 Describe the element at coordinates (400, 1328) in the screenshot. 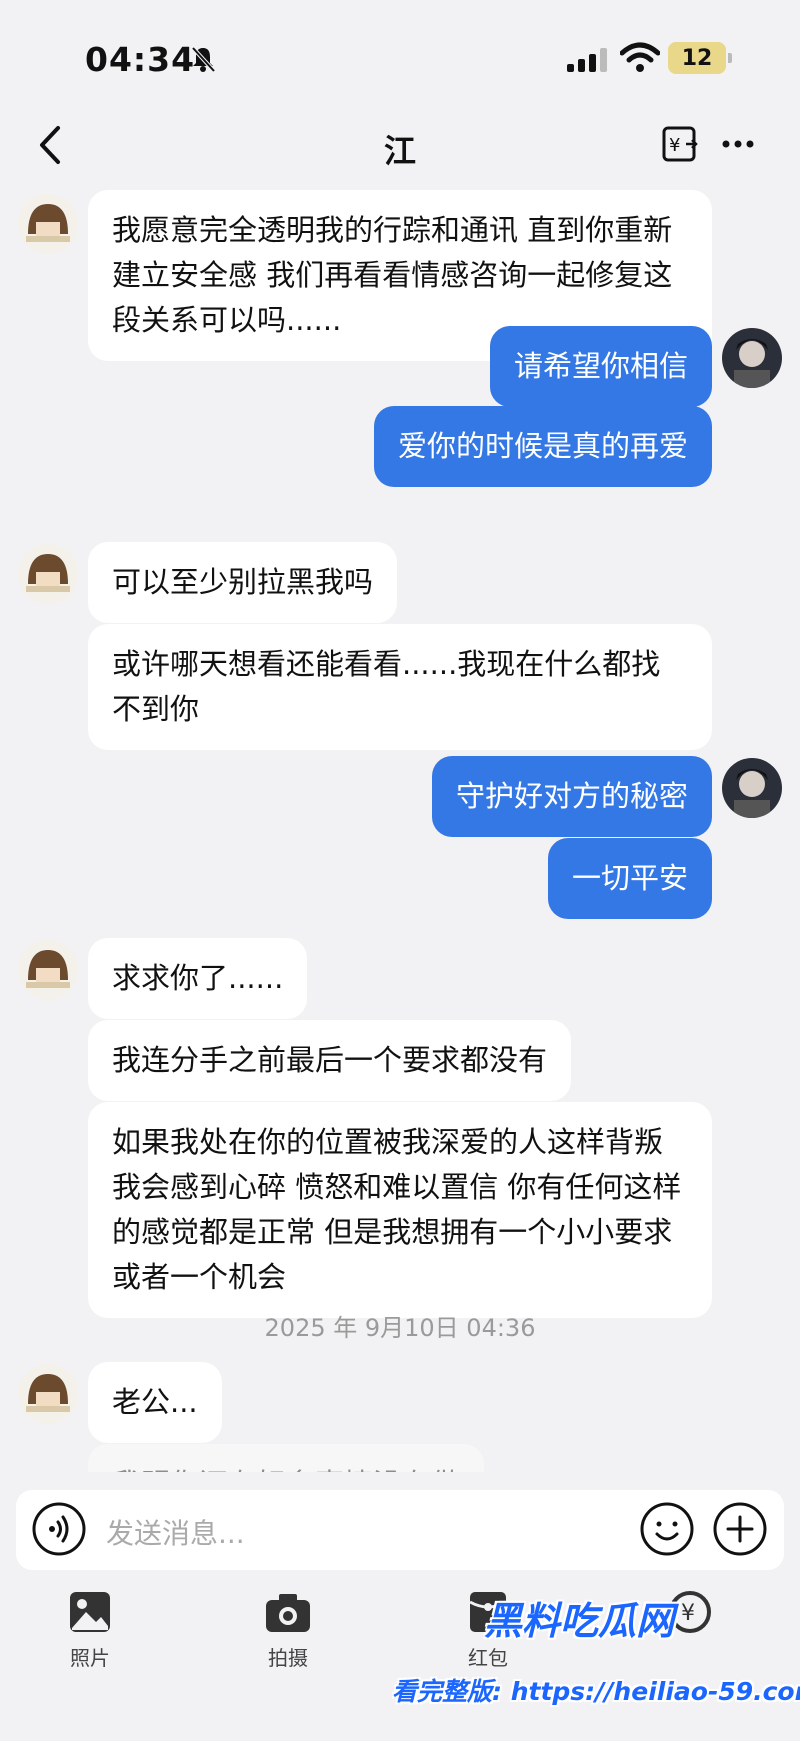

I see `message-timestamp: 2025 年 9月10日 04:36` at that location.